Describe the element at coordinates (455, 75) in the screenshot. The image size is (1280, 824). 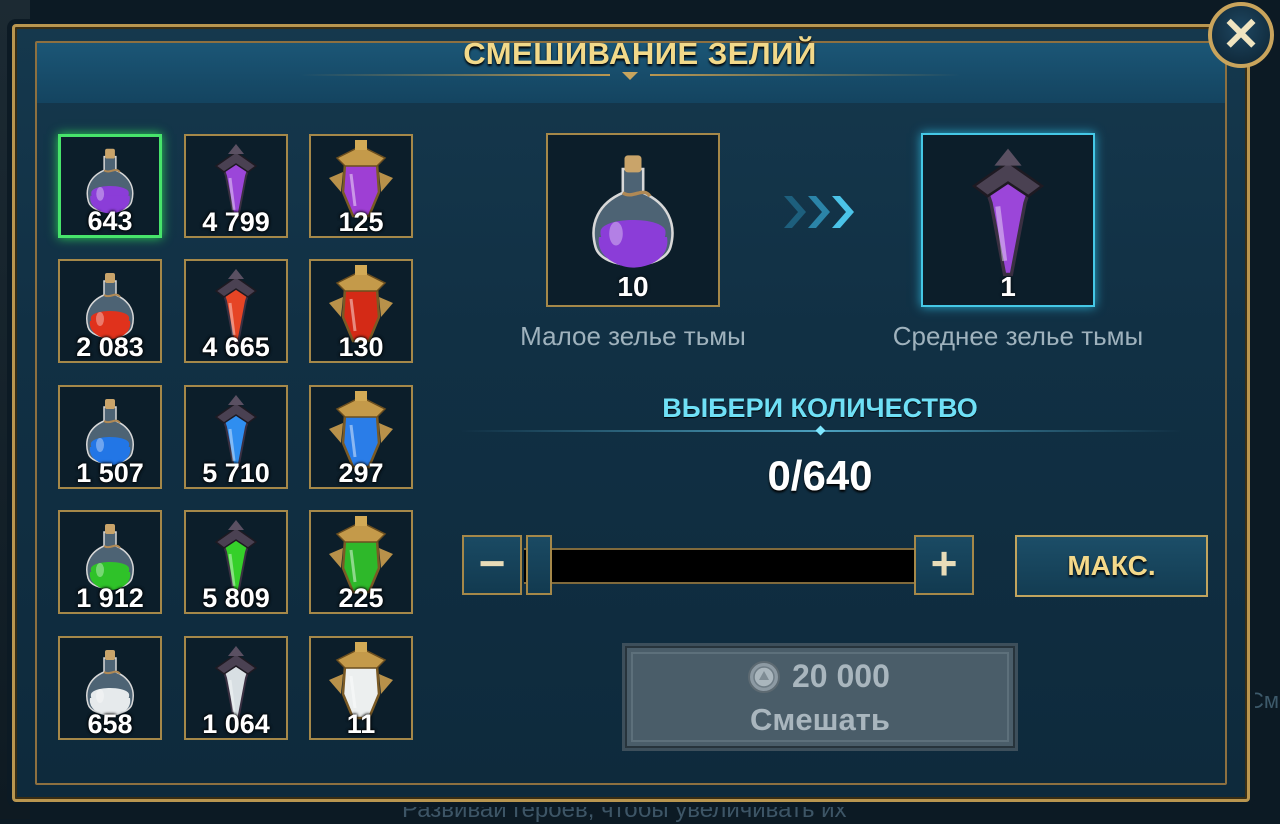
I see `title-divider-left` at that location.